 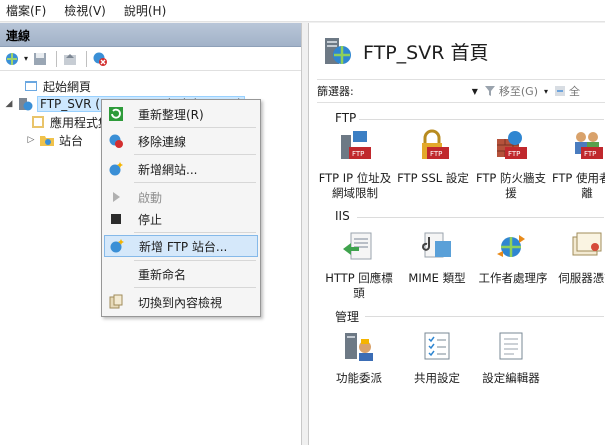 What do you see at coordinates (31, 140) in the screenshot?
I see `expand-icon: ▷` at bounding box center [31, 140].